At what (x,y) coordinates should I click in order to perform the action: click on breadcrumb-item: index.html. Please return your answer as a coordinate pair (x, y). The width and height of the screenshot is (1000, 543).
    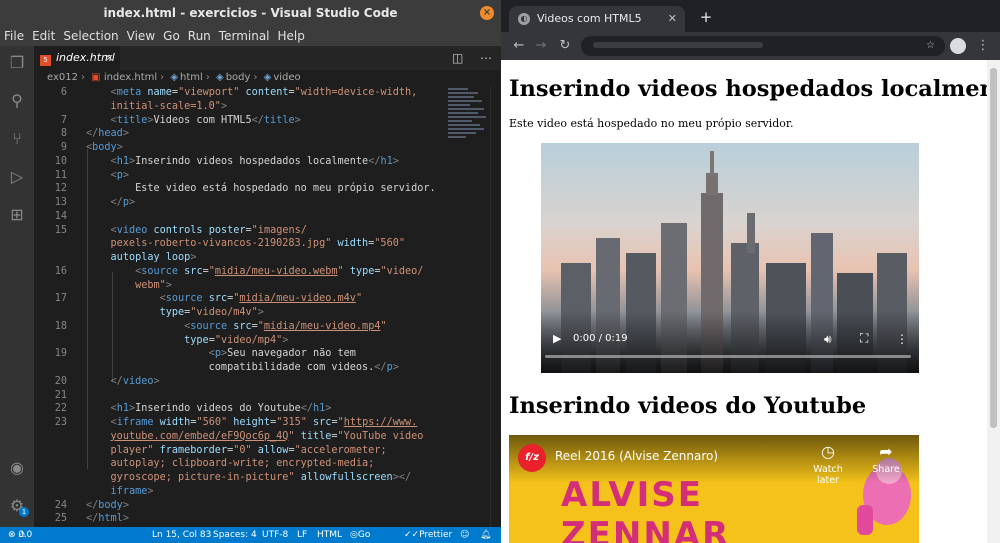
    Looking at the image, I should click on (130, 77).